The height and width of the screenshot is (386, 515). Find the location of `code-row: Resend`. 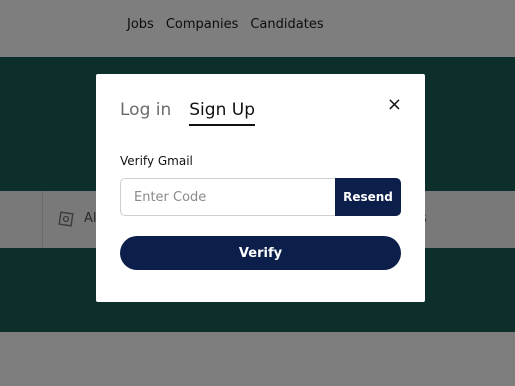

code-row: Resend is located at coordinates (260, 197).